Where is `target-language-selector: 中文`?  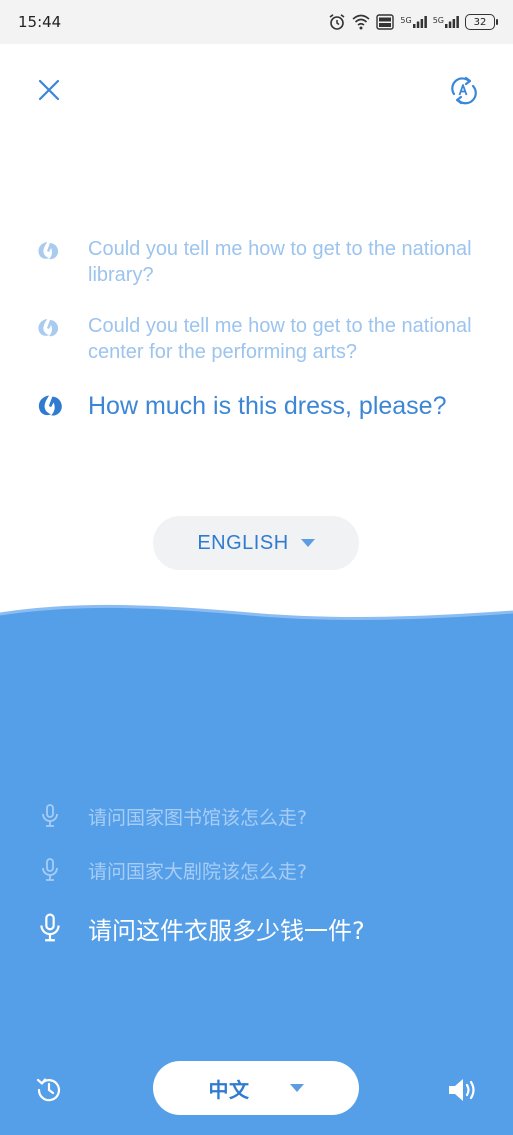 target-language-selector: 中文 is located at coordinates (256, 1088).